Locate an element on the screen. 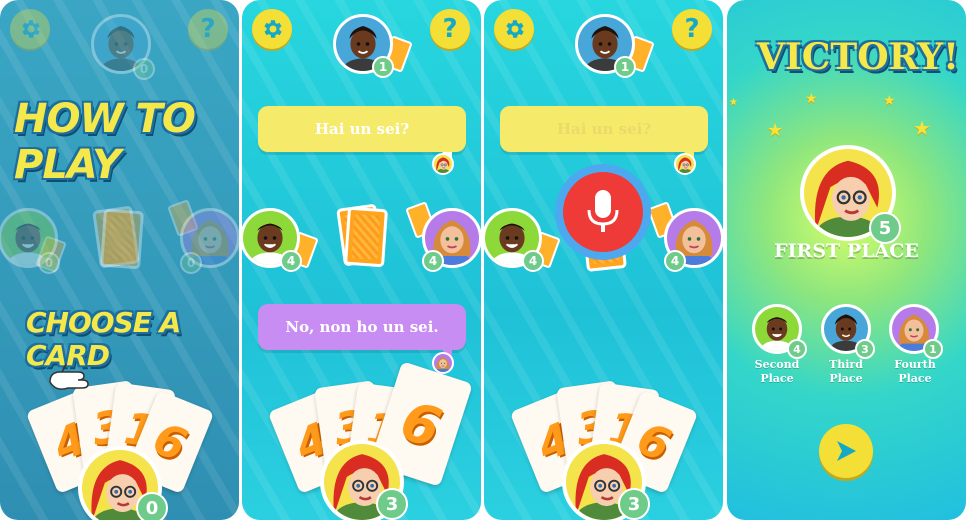 The width and height of the screenshot is (966, 520). opponent-top-count: 0 is located at coordinates (144, 69).